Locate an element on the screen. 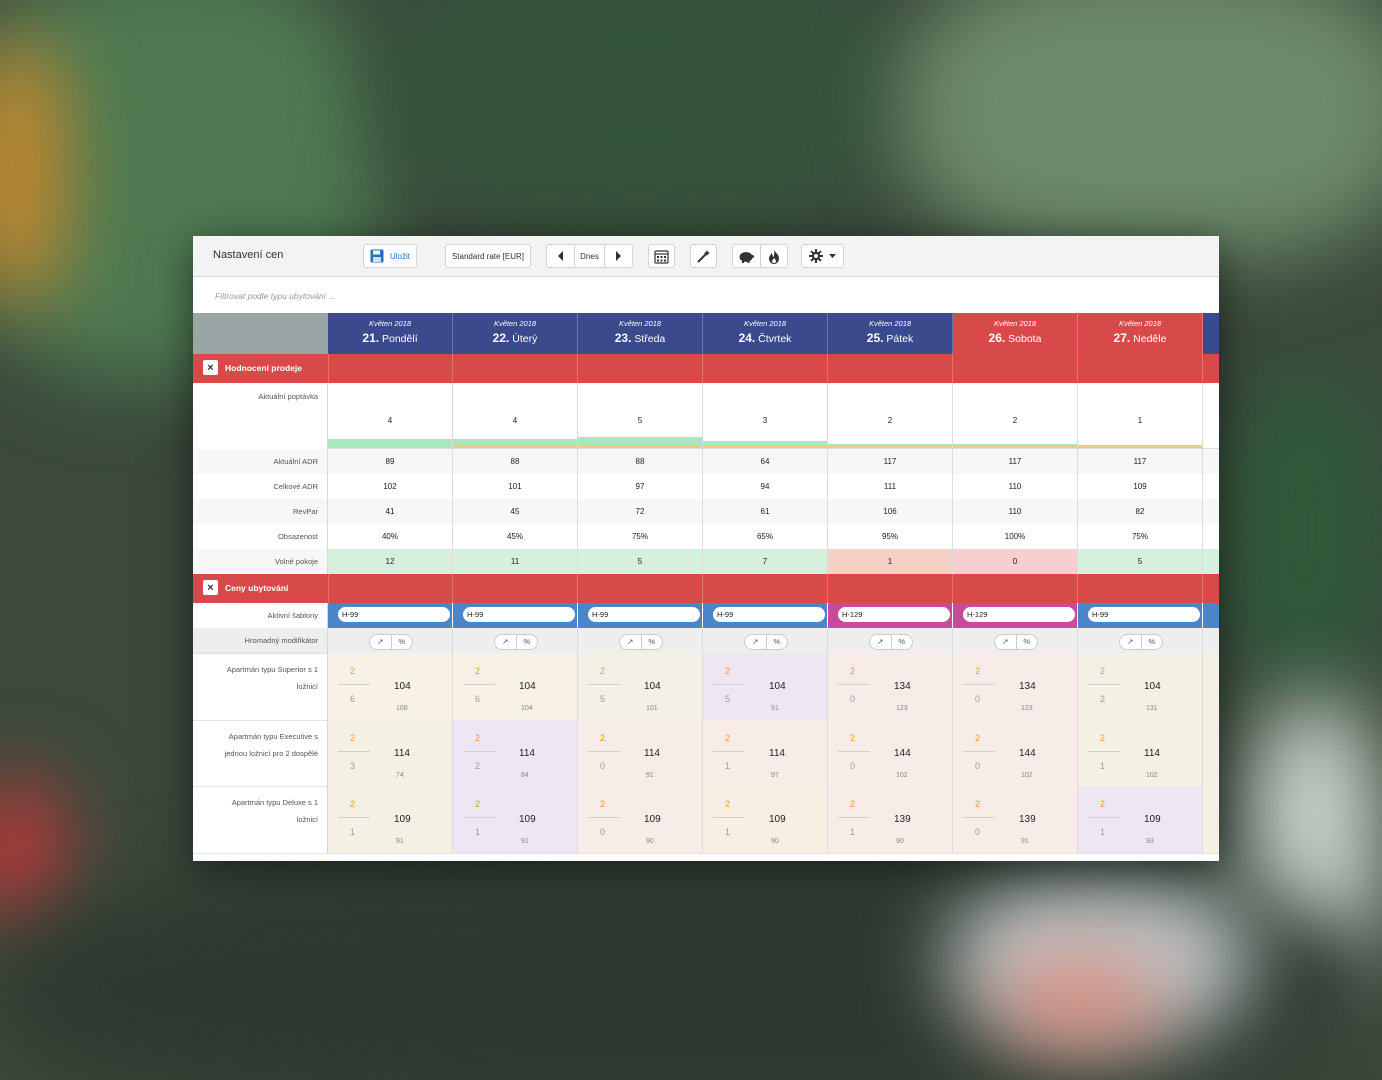  fire-button is located at coordinates (774, 256).